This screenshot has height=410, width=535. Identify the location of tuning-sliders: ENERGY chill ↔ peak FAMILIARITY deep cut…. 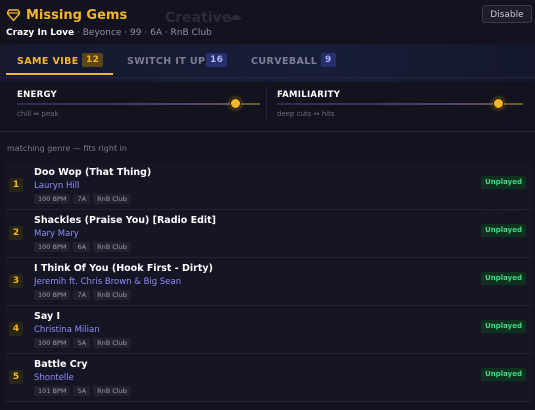
(267, 104).